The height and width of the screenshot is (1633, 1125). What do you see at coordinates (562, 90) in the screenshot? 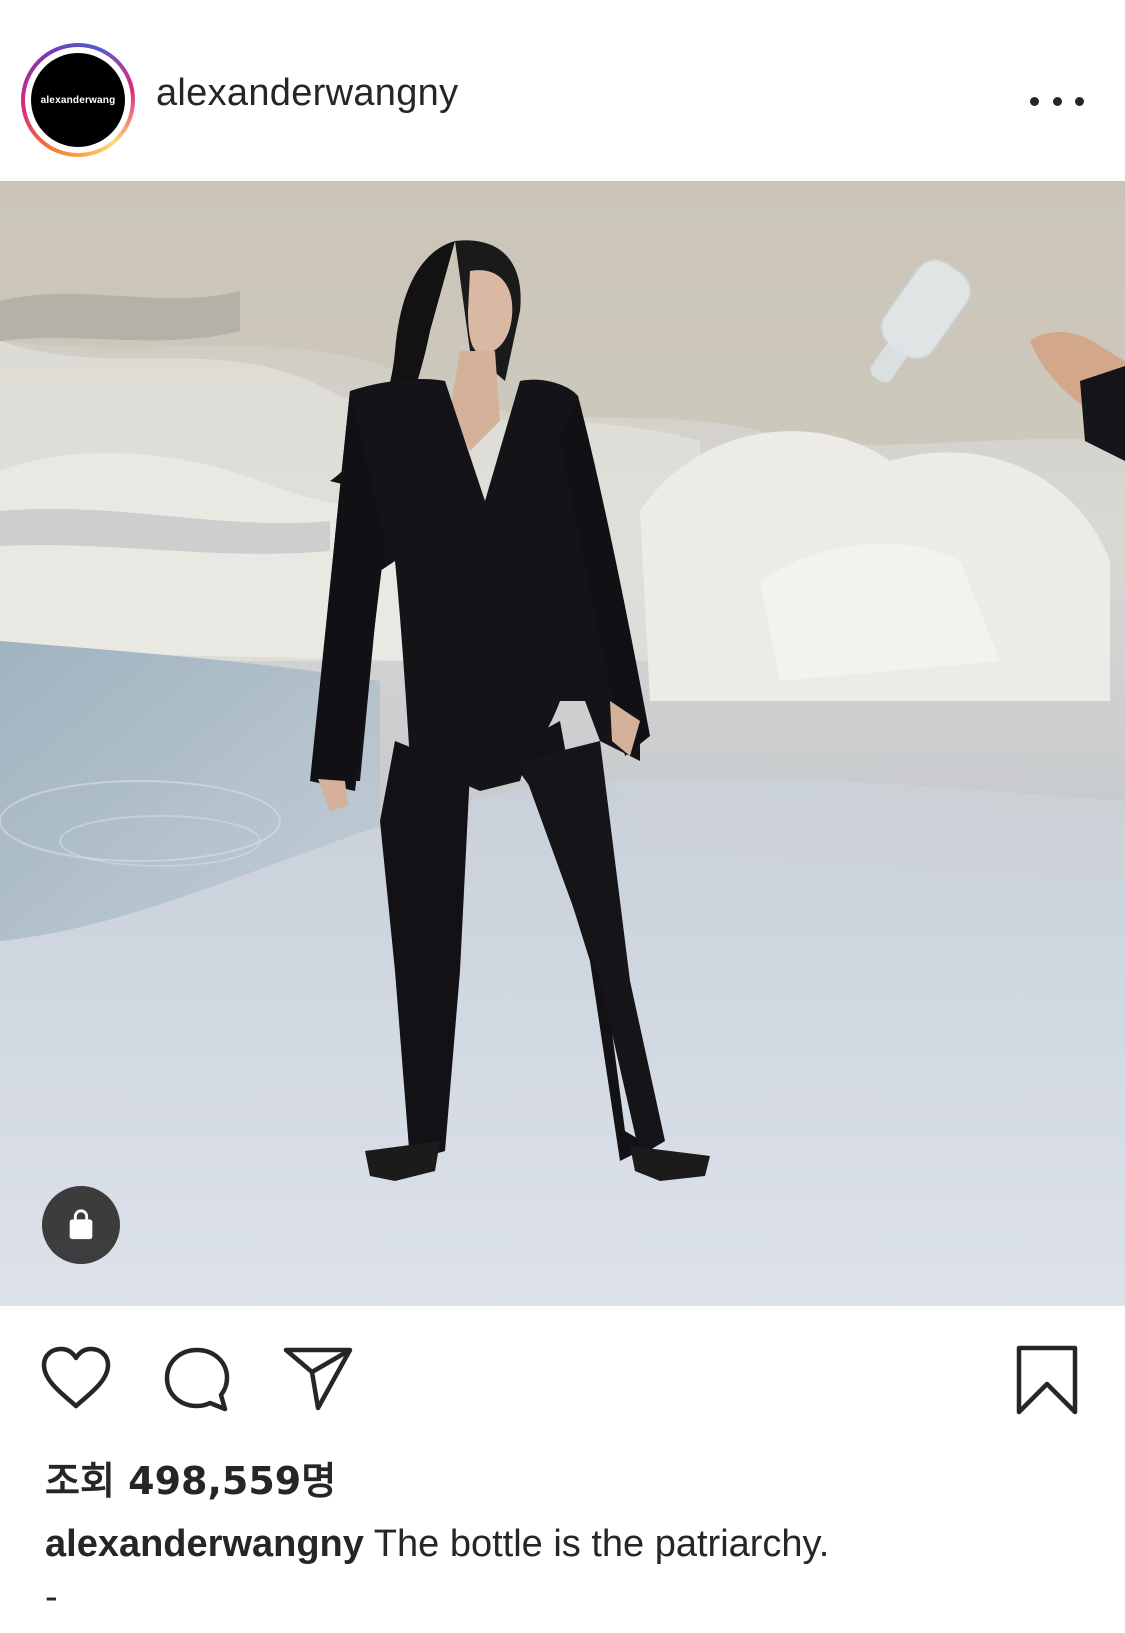
I see `post-header: alexanderwang alexanderwangny` at bounding box center [562, 90].